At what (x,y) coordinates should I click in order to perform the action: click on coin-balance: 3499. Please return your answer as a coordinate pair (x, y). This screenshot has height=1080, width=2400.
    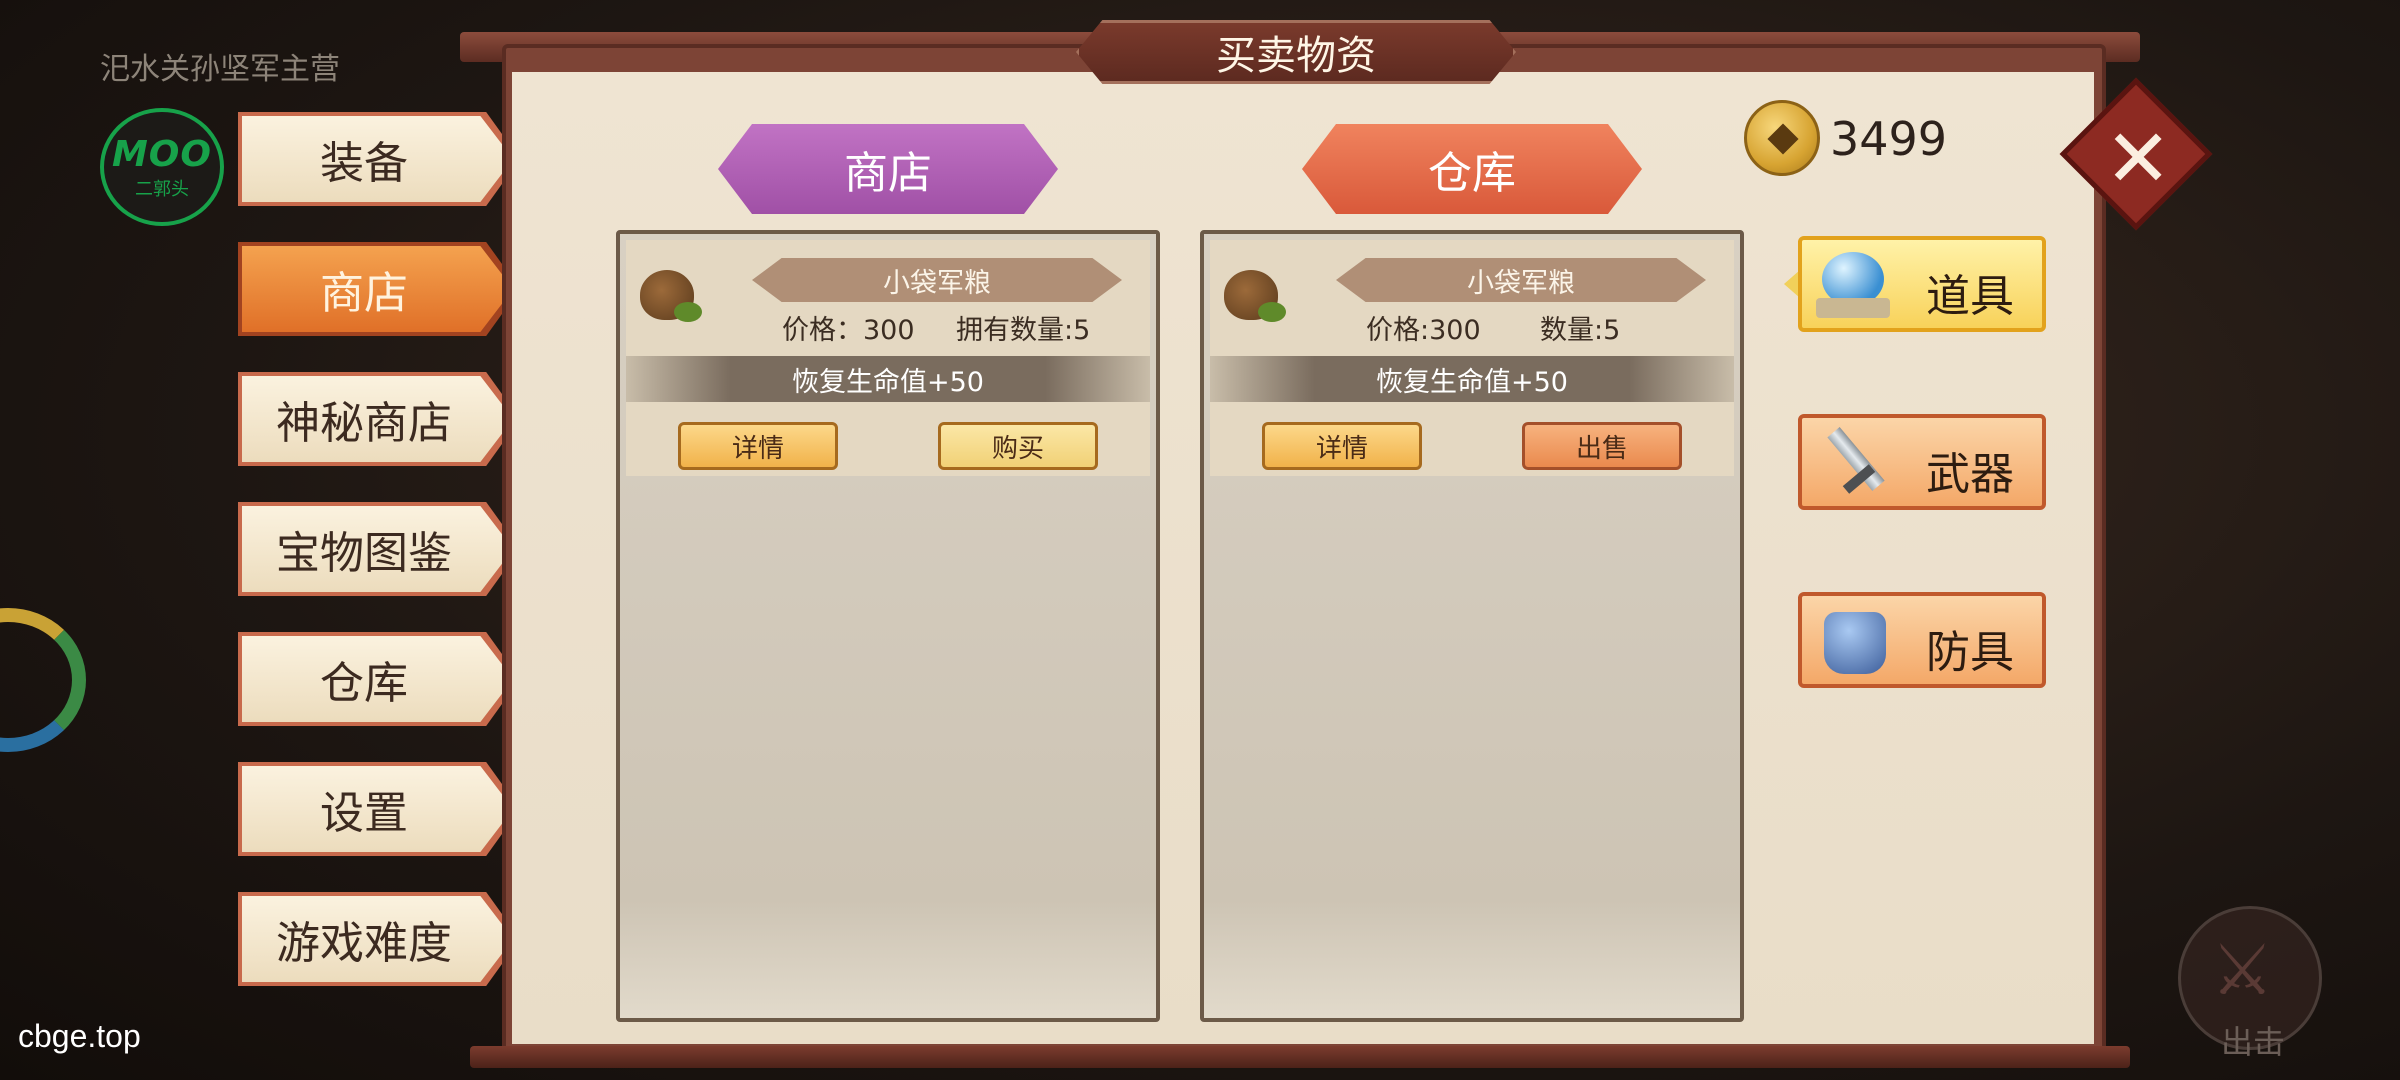
    Looking at the image, I should click on (1889, 139).